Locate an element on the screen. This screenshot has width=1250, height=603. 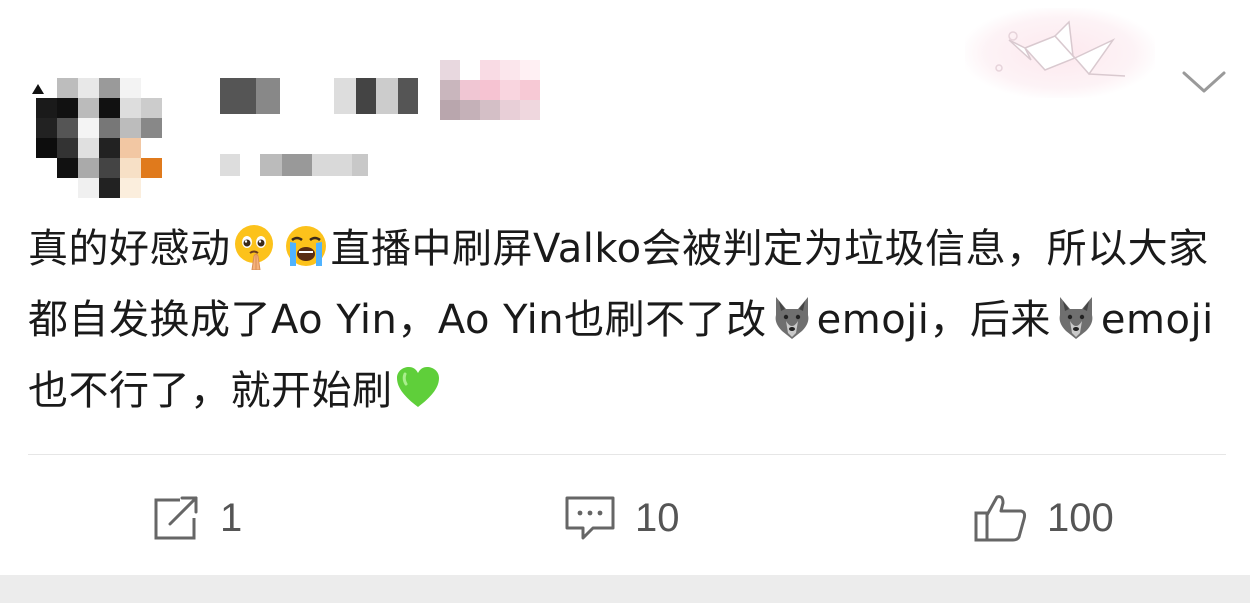
comment-count: 10 is located at coordinates (657, 517).